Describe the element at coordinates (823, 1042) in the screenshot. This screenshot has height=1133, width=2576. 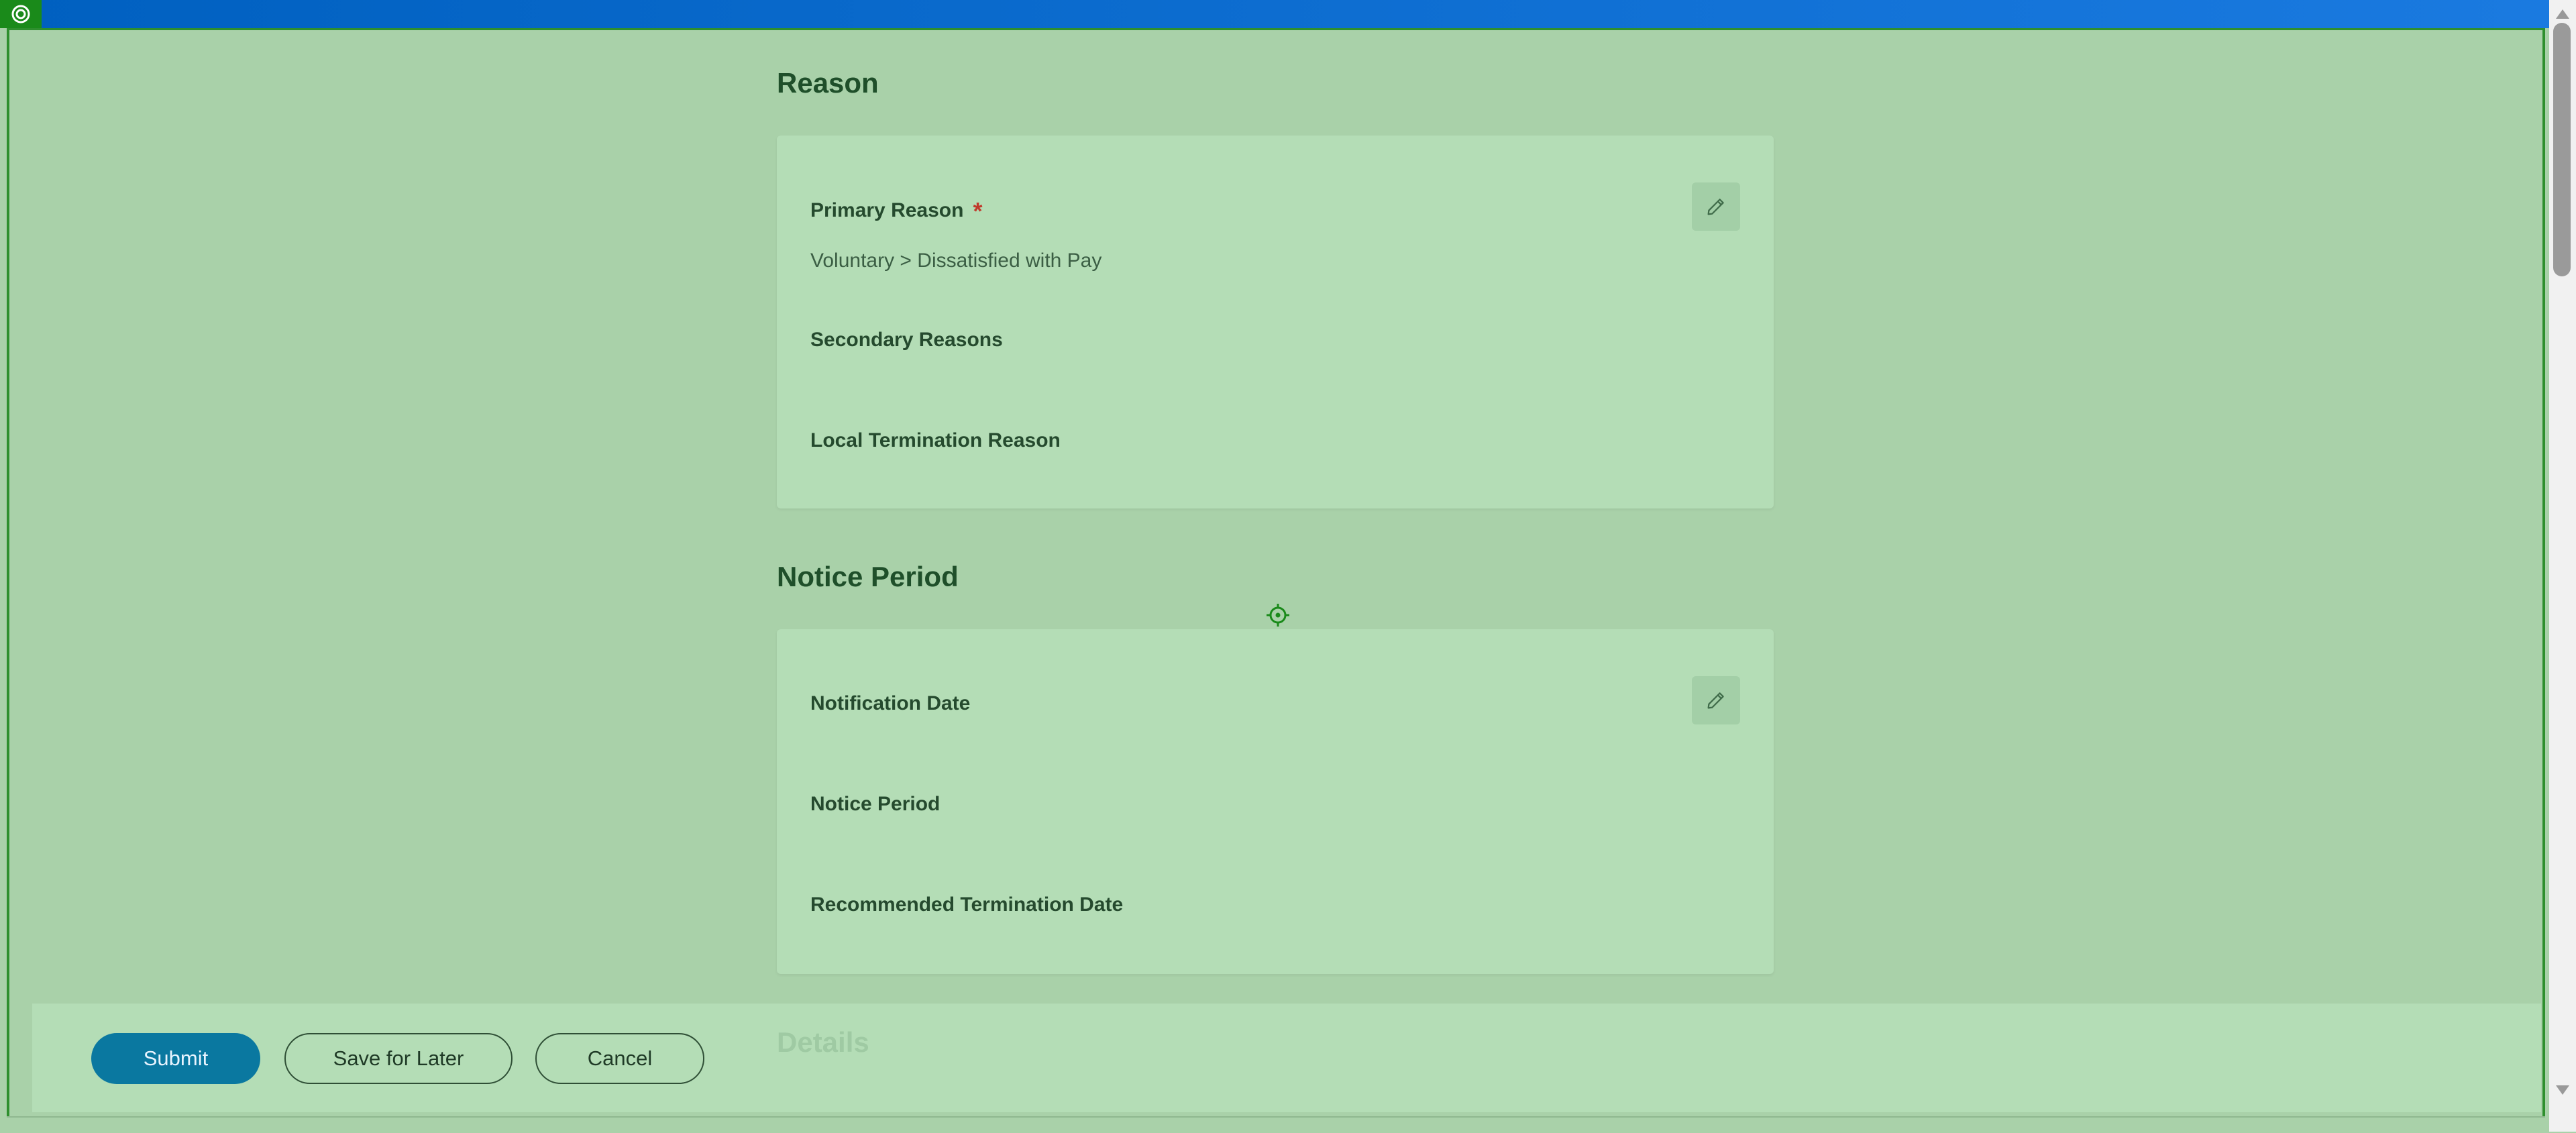
I see `details-section-title: Details` at that location.